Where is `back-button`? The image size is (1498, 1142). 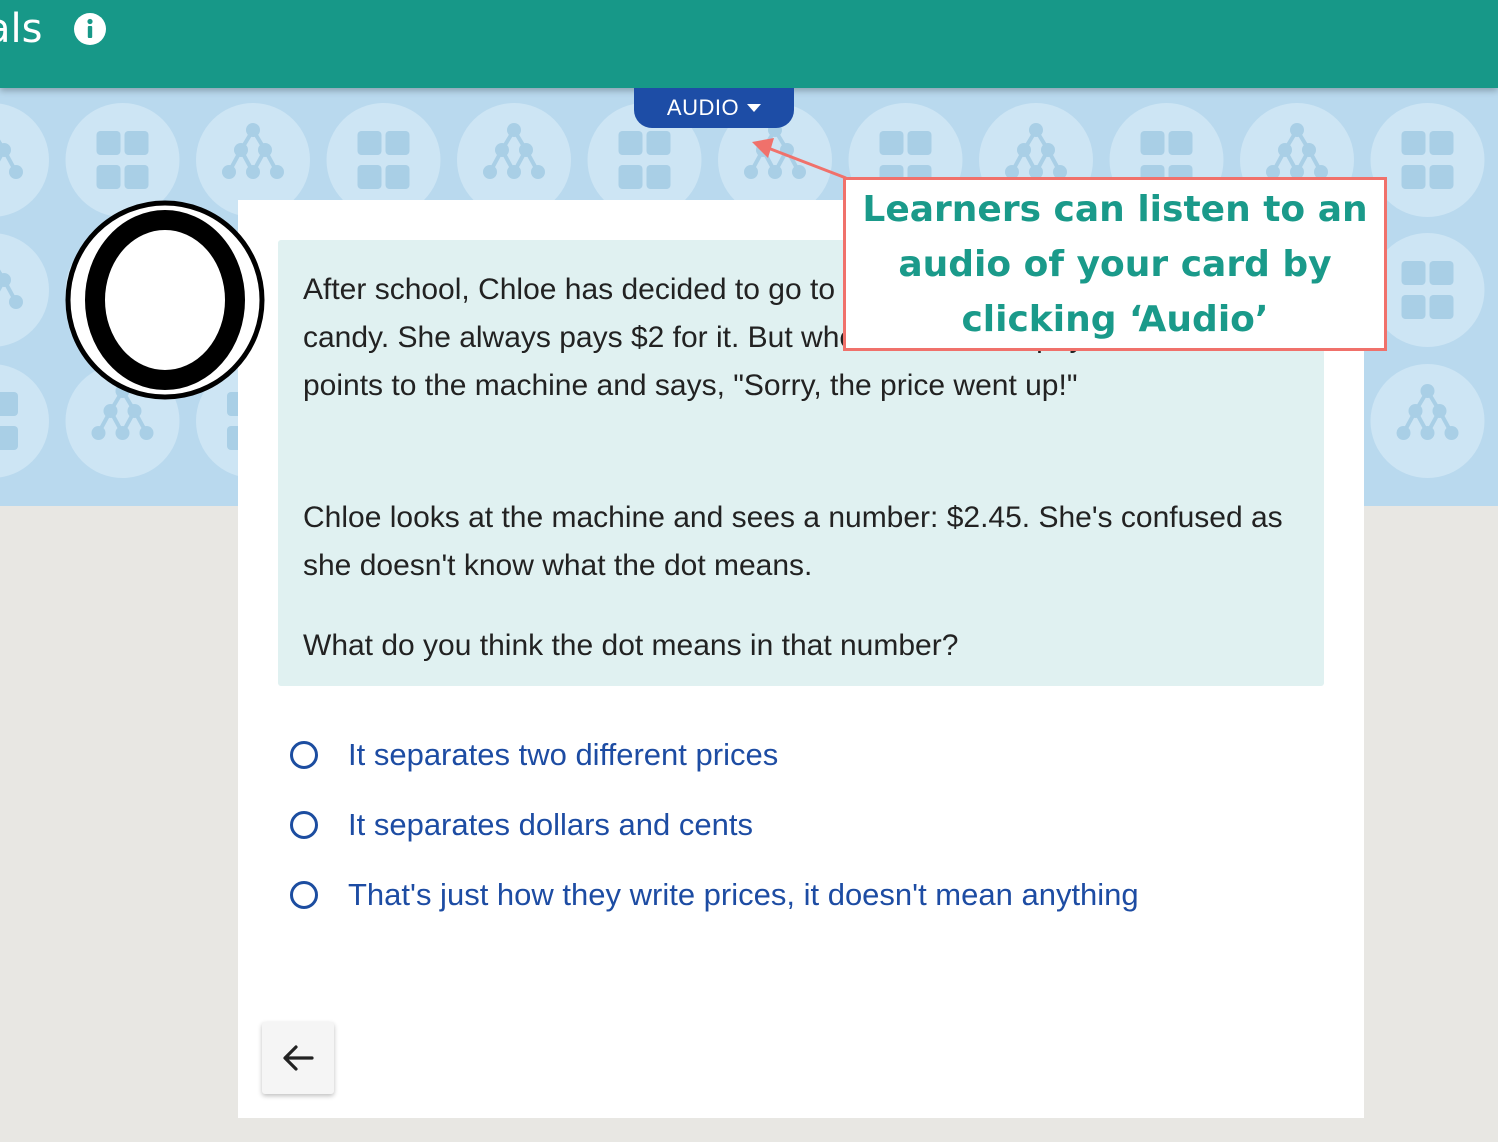 back-button is located at coordinates (298, 1058).